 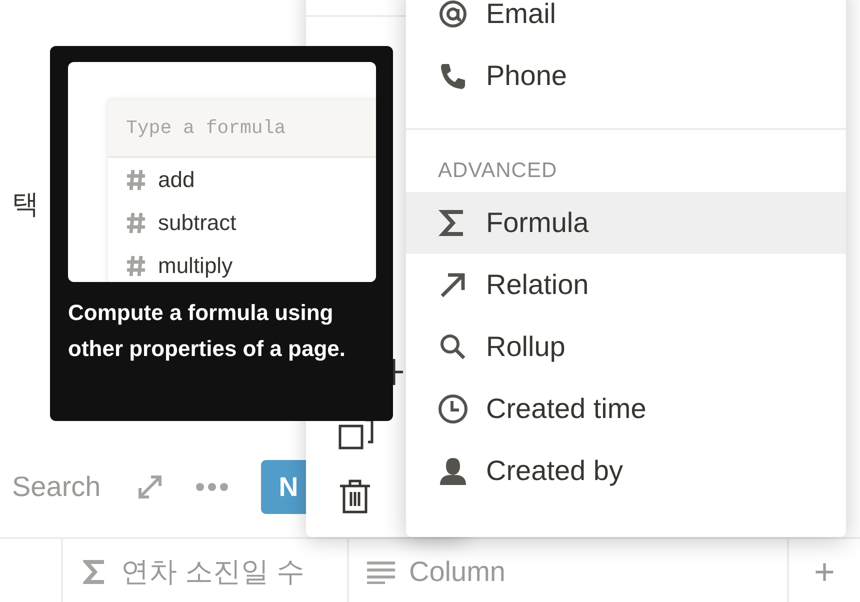 I want to click on tooltip-text: Compute a formula using other properties of a page., so click(x=207, y=331).